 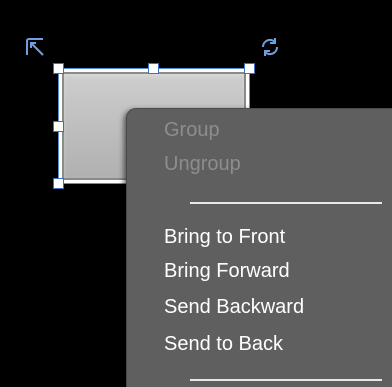 What do you see at coordinates (234, 307) in the screenshot?
I see `menu-item-send-backward: Send Backward` at bounding box center [234, 307].